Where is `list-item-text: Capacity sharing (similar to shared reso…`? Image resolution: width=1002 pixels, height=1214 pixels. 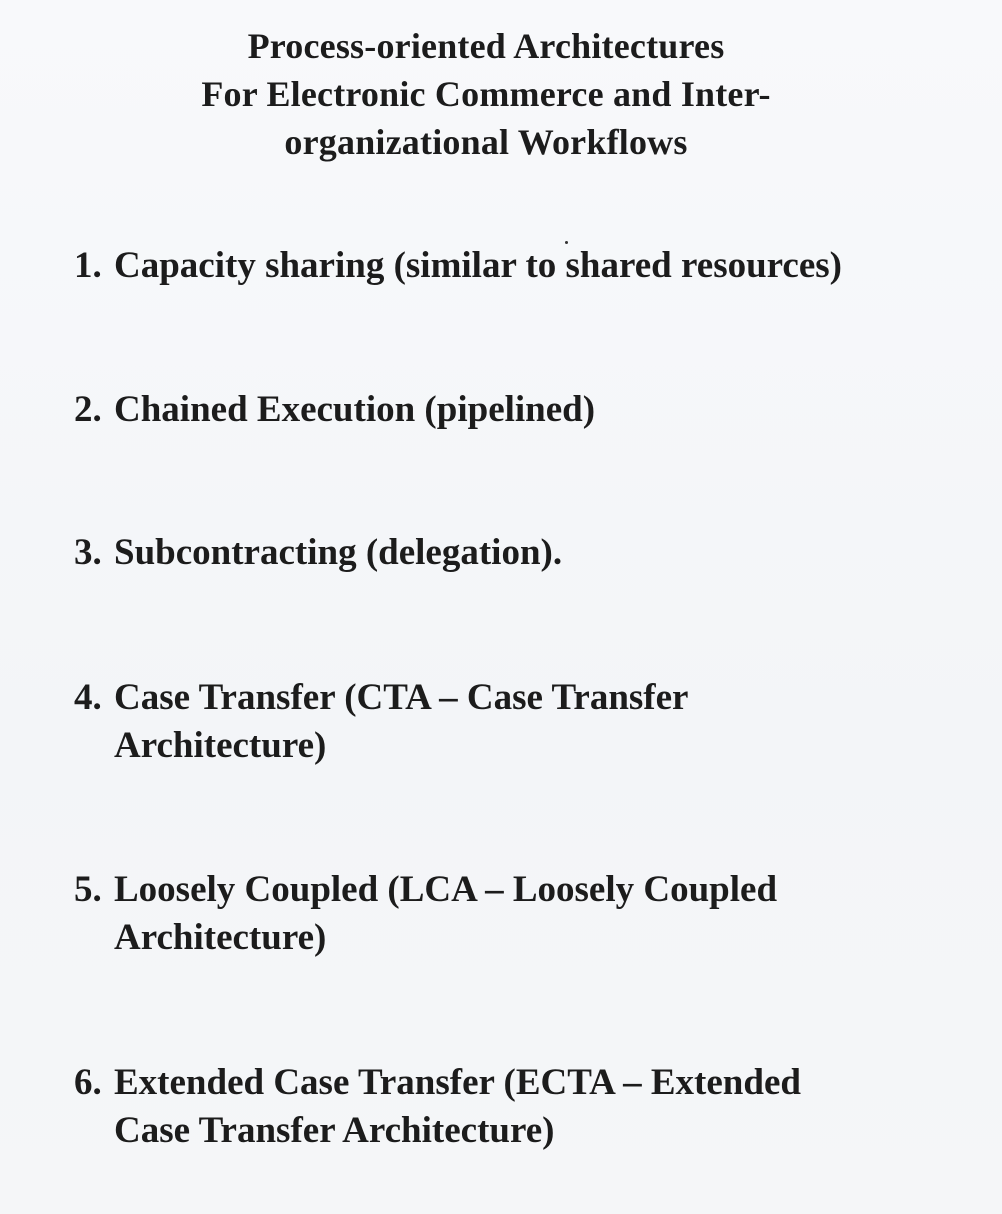
list-item-text: Capacity sharing (similar to shared reso… is located at coordinates (544, 266).